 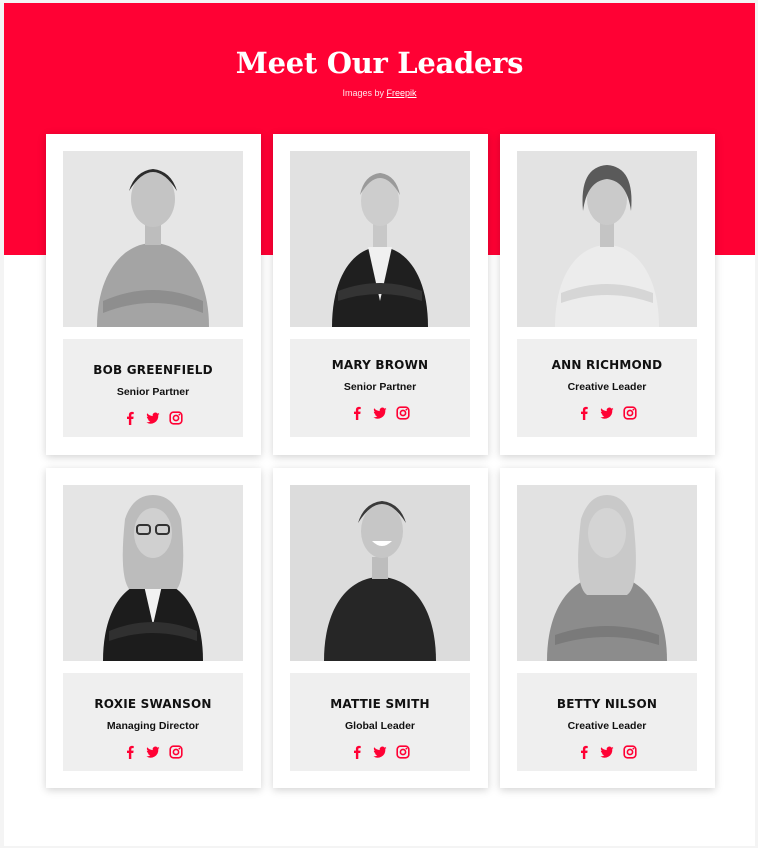 What do you see at coordinates (380, 726) in the screenshot?
I see `leader-role: Global Leader` at bounding box center [380, 726].